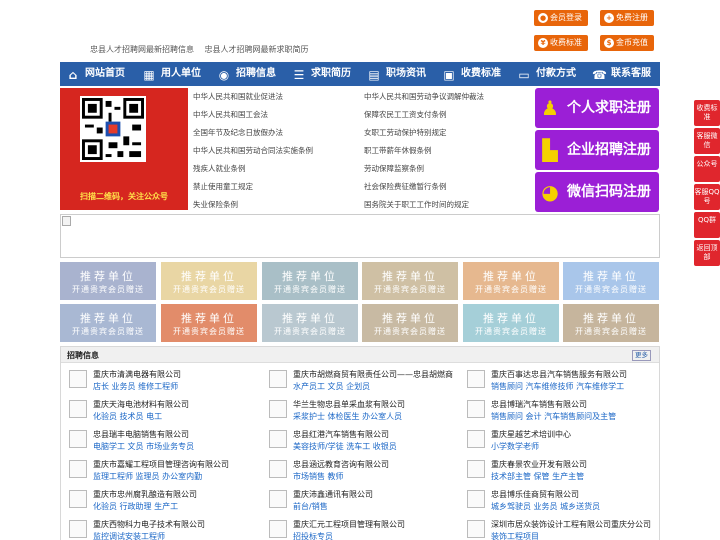  What do you see at coordinates (707, 113) in the screenshot?
I see `float-pricing-button: 收费标准` at bounding box center [707, 113].